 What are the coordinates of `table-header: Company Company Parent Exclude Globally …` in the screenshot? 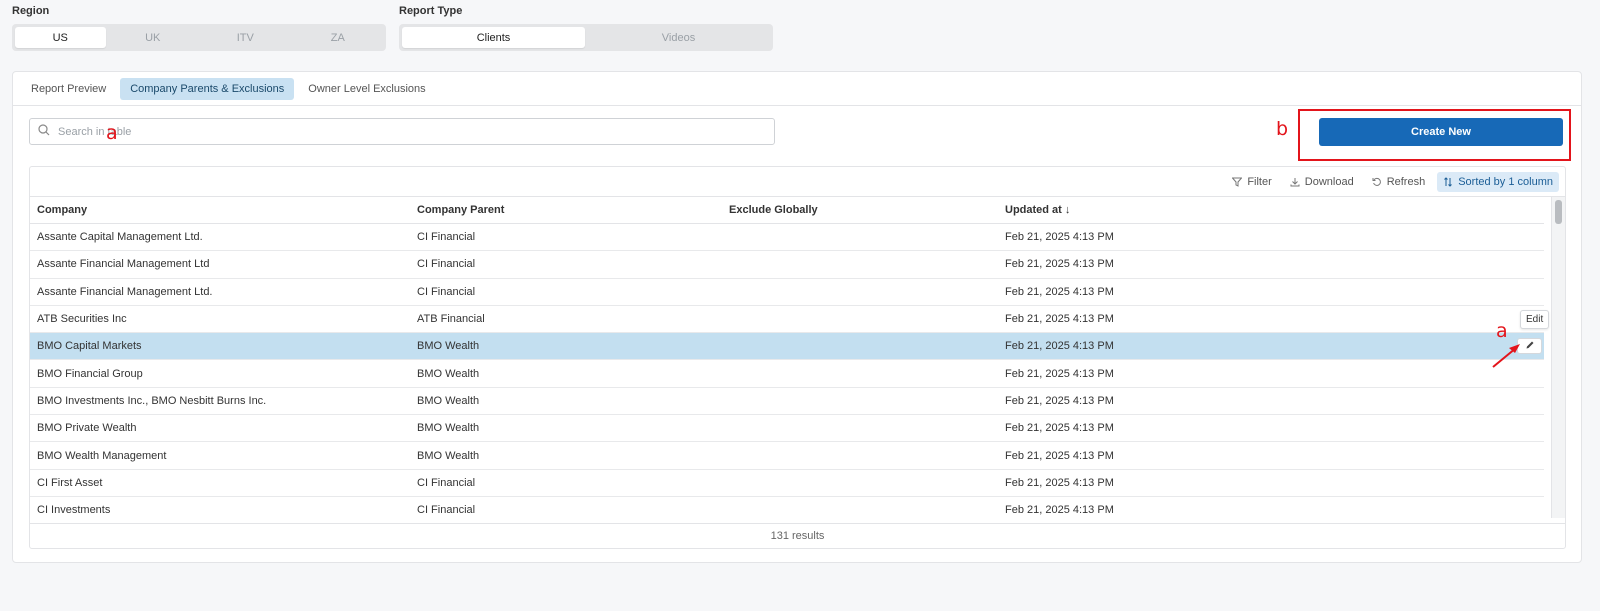 It's located at (787, 210).